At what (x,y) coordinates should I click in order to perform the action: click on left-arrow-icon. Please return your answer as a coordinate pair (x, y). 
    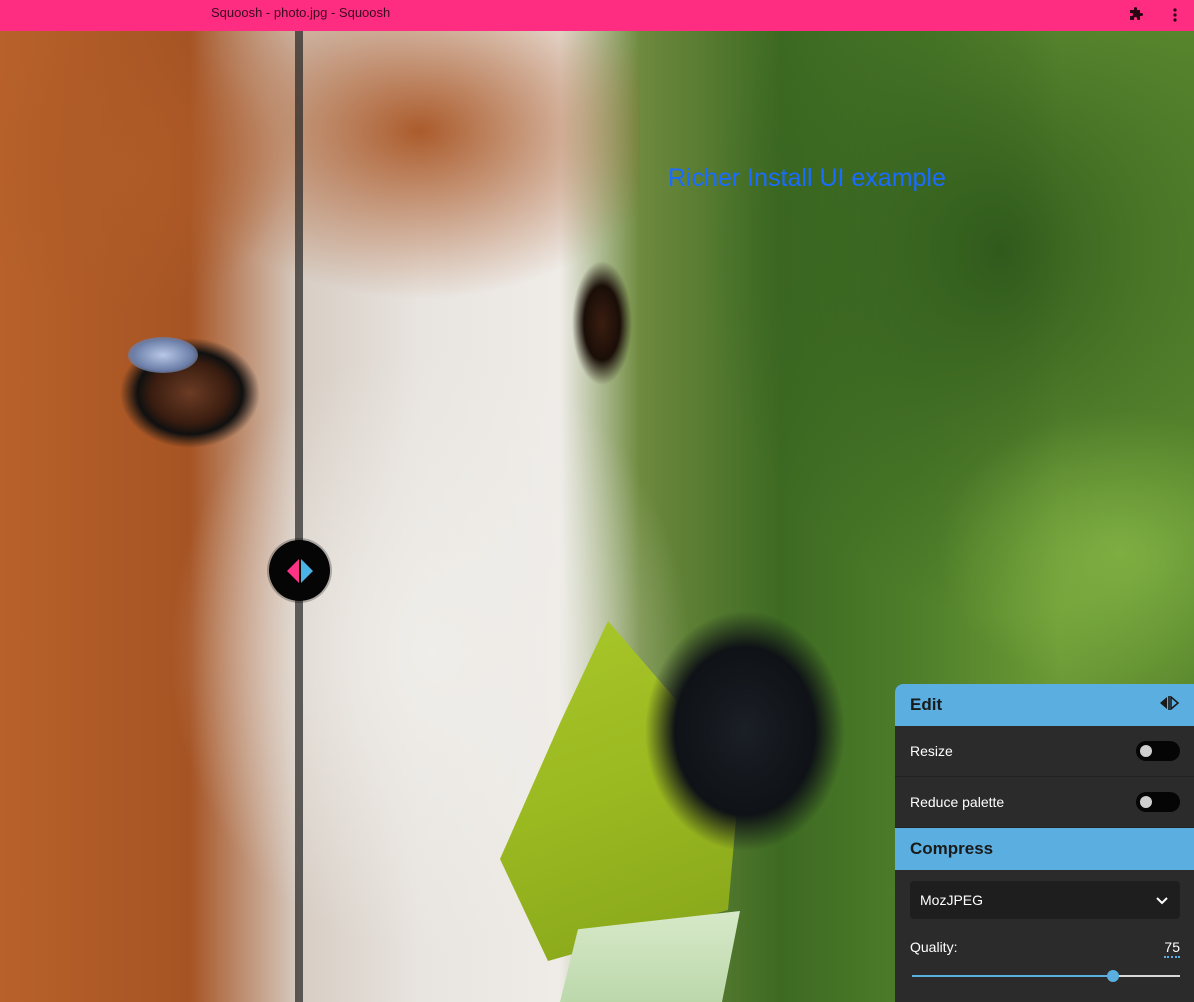
    Looking at the image, I should click on (292, 570).